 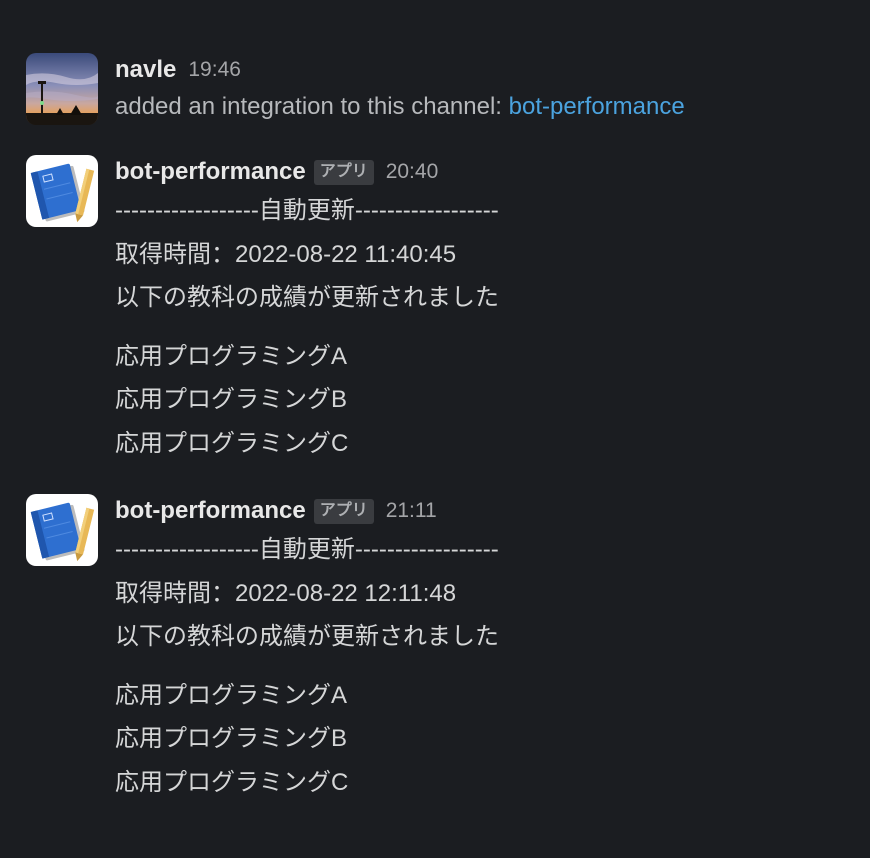 What do you see at coordinates (412, 172) in the screenshot?
I see `timestamp: 20:40` at bounding box center [412, 172].